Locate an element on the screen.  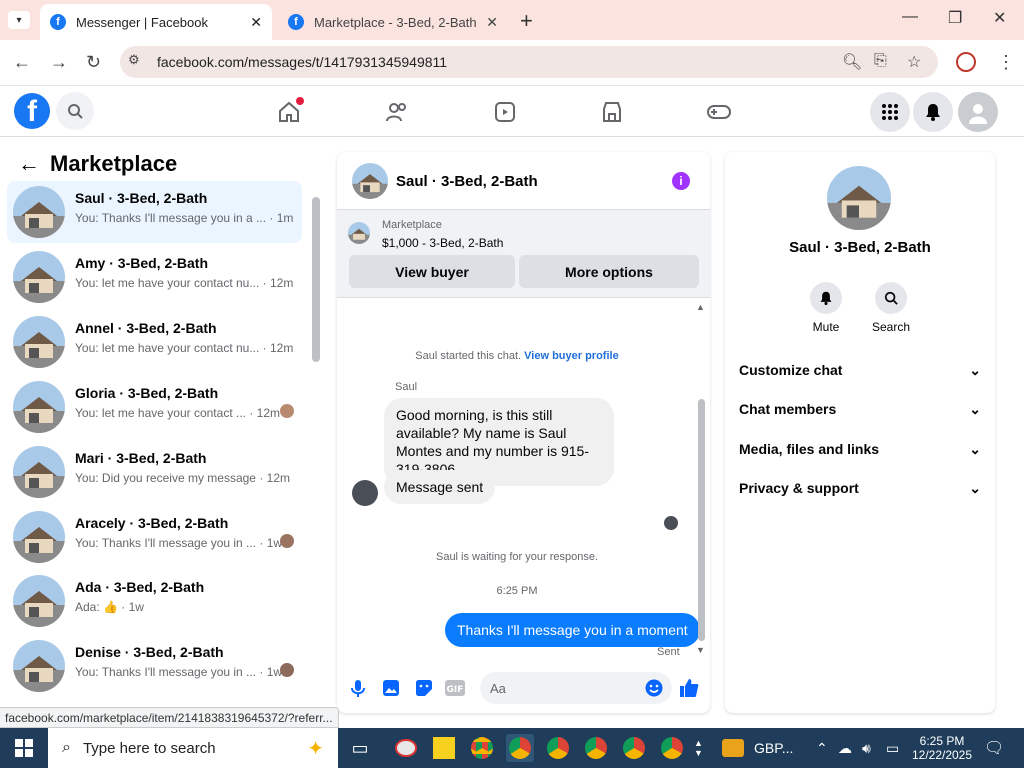
sticker-icon is located at coordinates (424, 688).